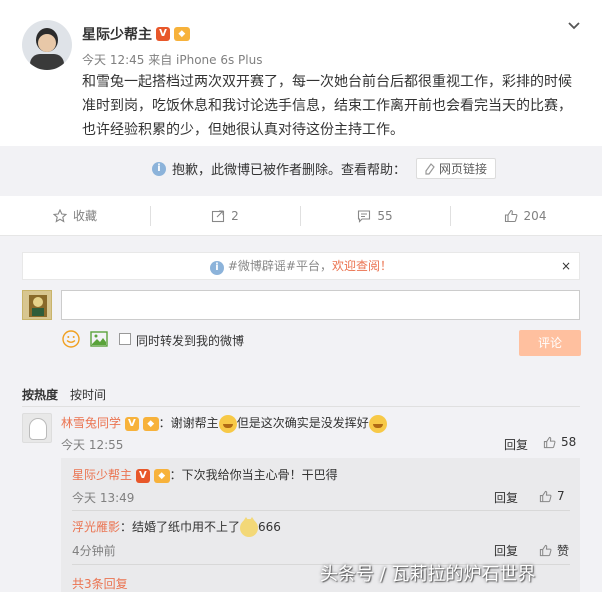 Image resolution: width=602 pixels, height=592 pixels. Describe the element at coordinates (535, 216) in the screenshot. I see `like-count: 204` at that location.